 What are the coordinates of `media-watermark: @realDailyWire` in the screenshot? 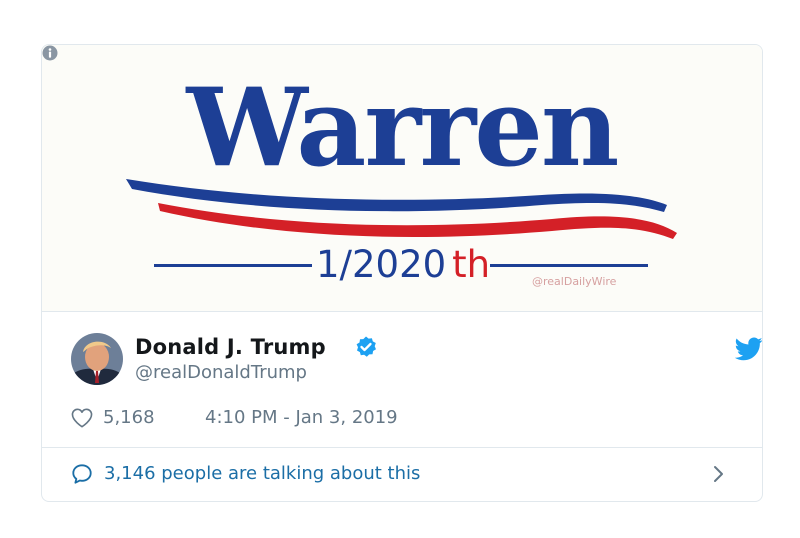 It's located at (574, 281).